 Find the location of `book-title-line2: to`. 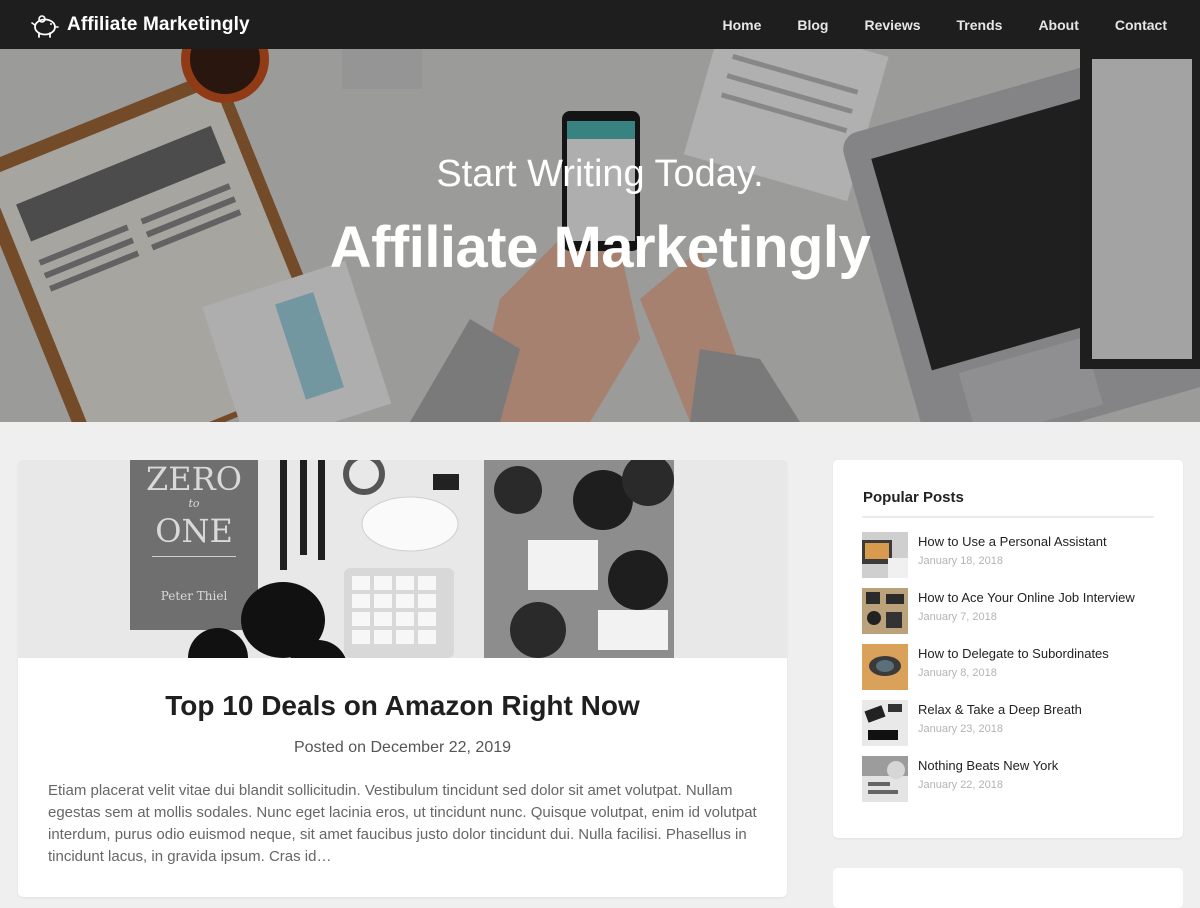

book-title-line2: to is located at coordinates (193, 503).